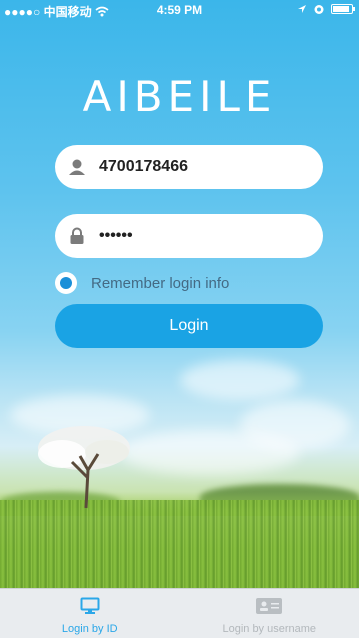  I want to click on password-field, so click(189, 236).